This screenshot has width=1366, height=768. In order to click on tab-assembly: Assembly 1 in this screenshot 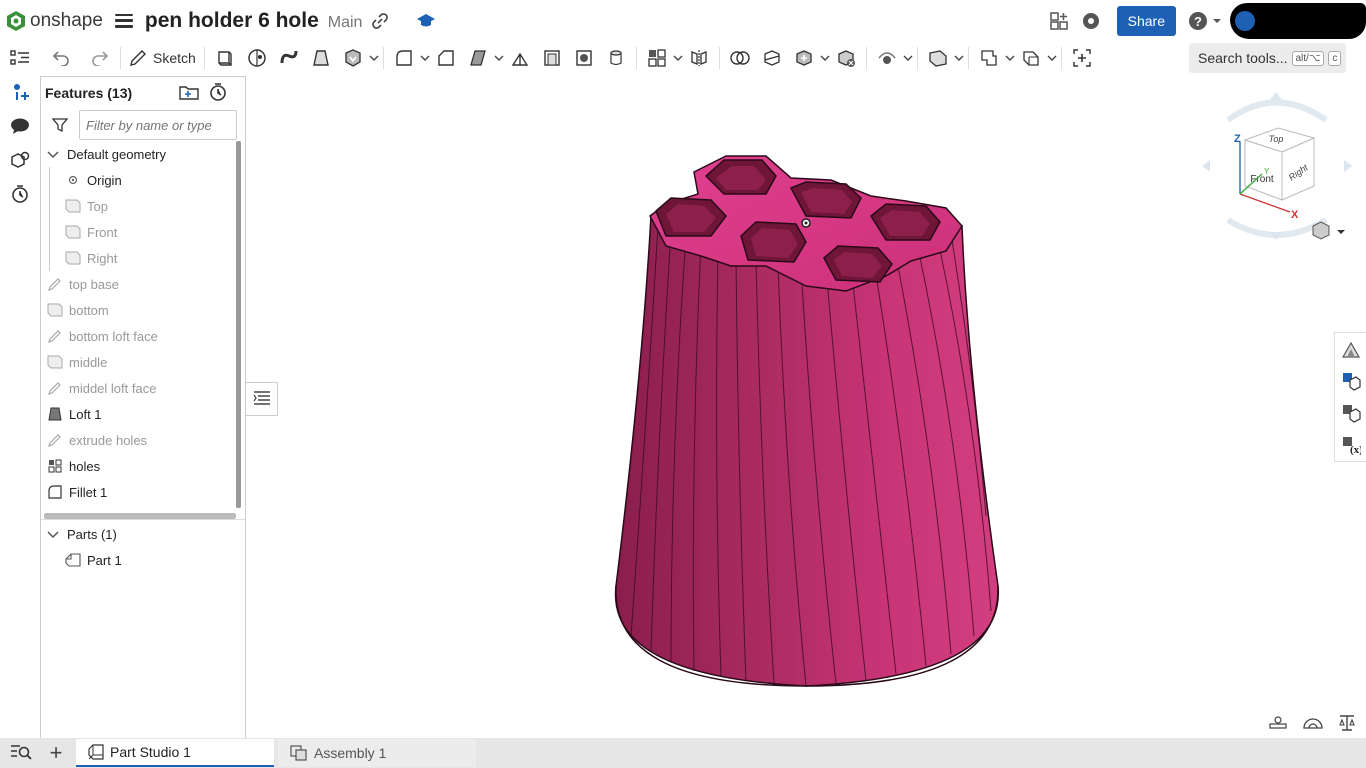, I will do `click(377, 753)`.